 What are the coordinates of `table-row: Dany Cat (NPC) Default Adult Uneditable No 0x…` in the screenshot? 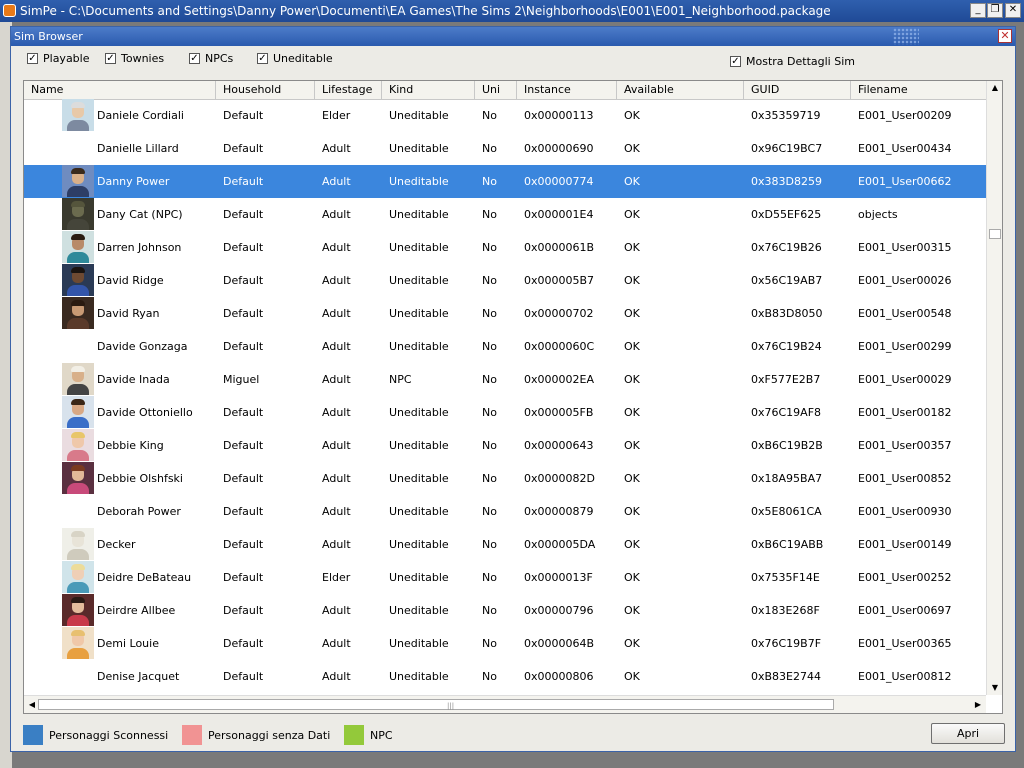 It's located at (505, 214).